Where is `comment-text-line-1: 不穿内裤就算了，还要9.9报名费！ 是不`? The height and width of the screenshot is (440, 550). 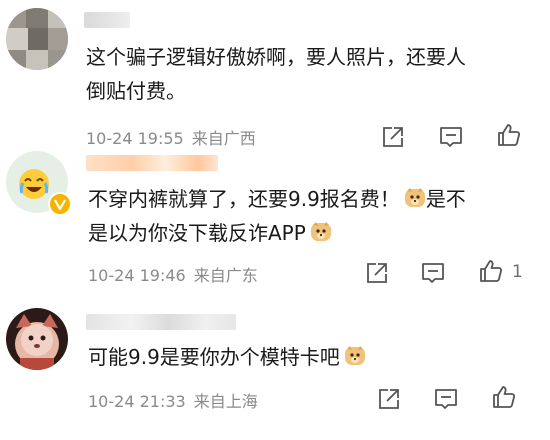 comment-text-line-1: 不穿内裤就算了，还要9.9报名费！ 是不 is located at coordinates (277, 199).